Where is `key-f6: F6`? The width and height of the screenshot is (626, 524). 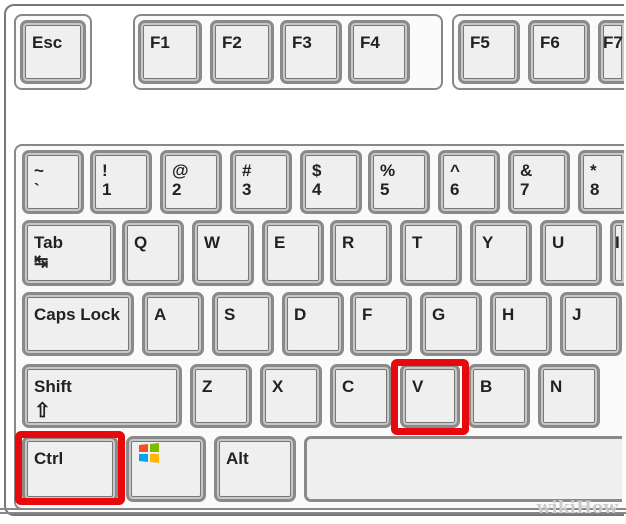 key-f6: F6 is located at coordinates (559, 52).